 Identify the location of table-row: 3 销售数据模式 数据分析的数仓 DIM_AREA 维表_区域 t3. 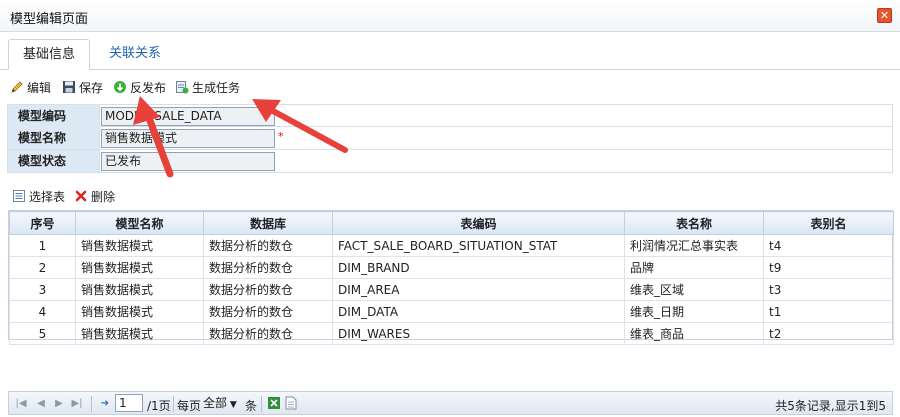
(451, 289).